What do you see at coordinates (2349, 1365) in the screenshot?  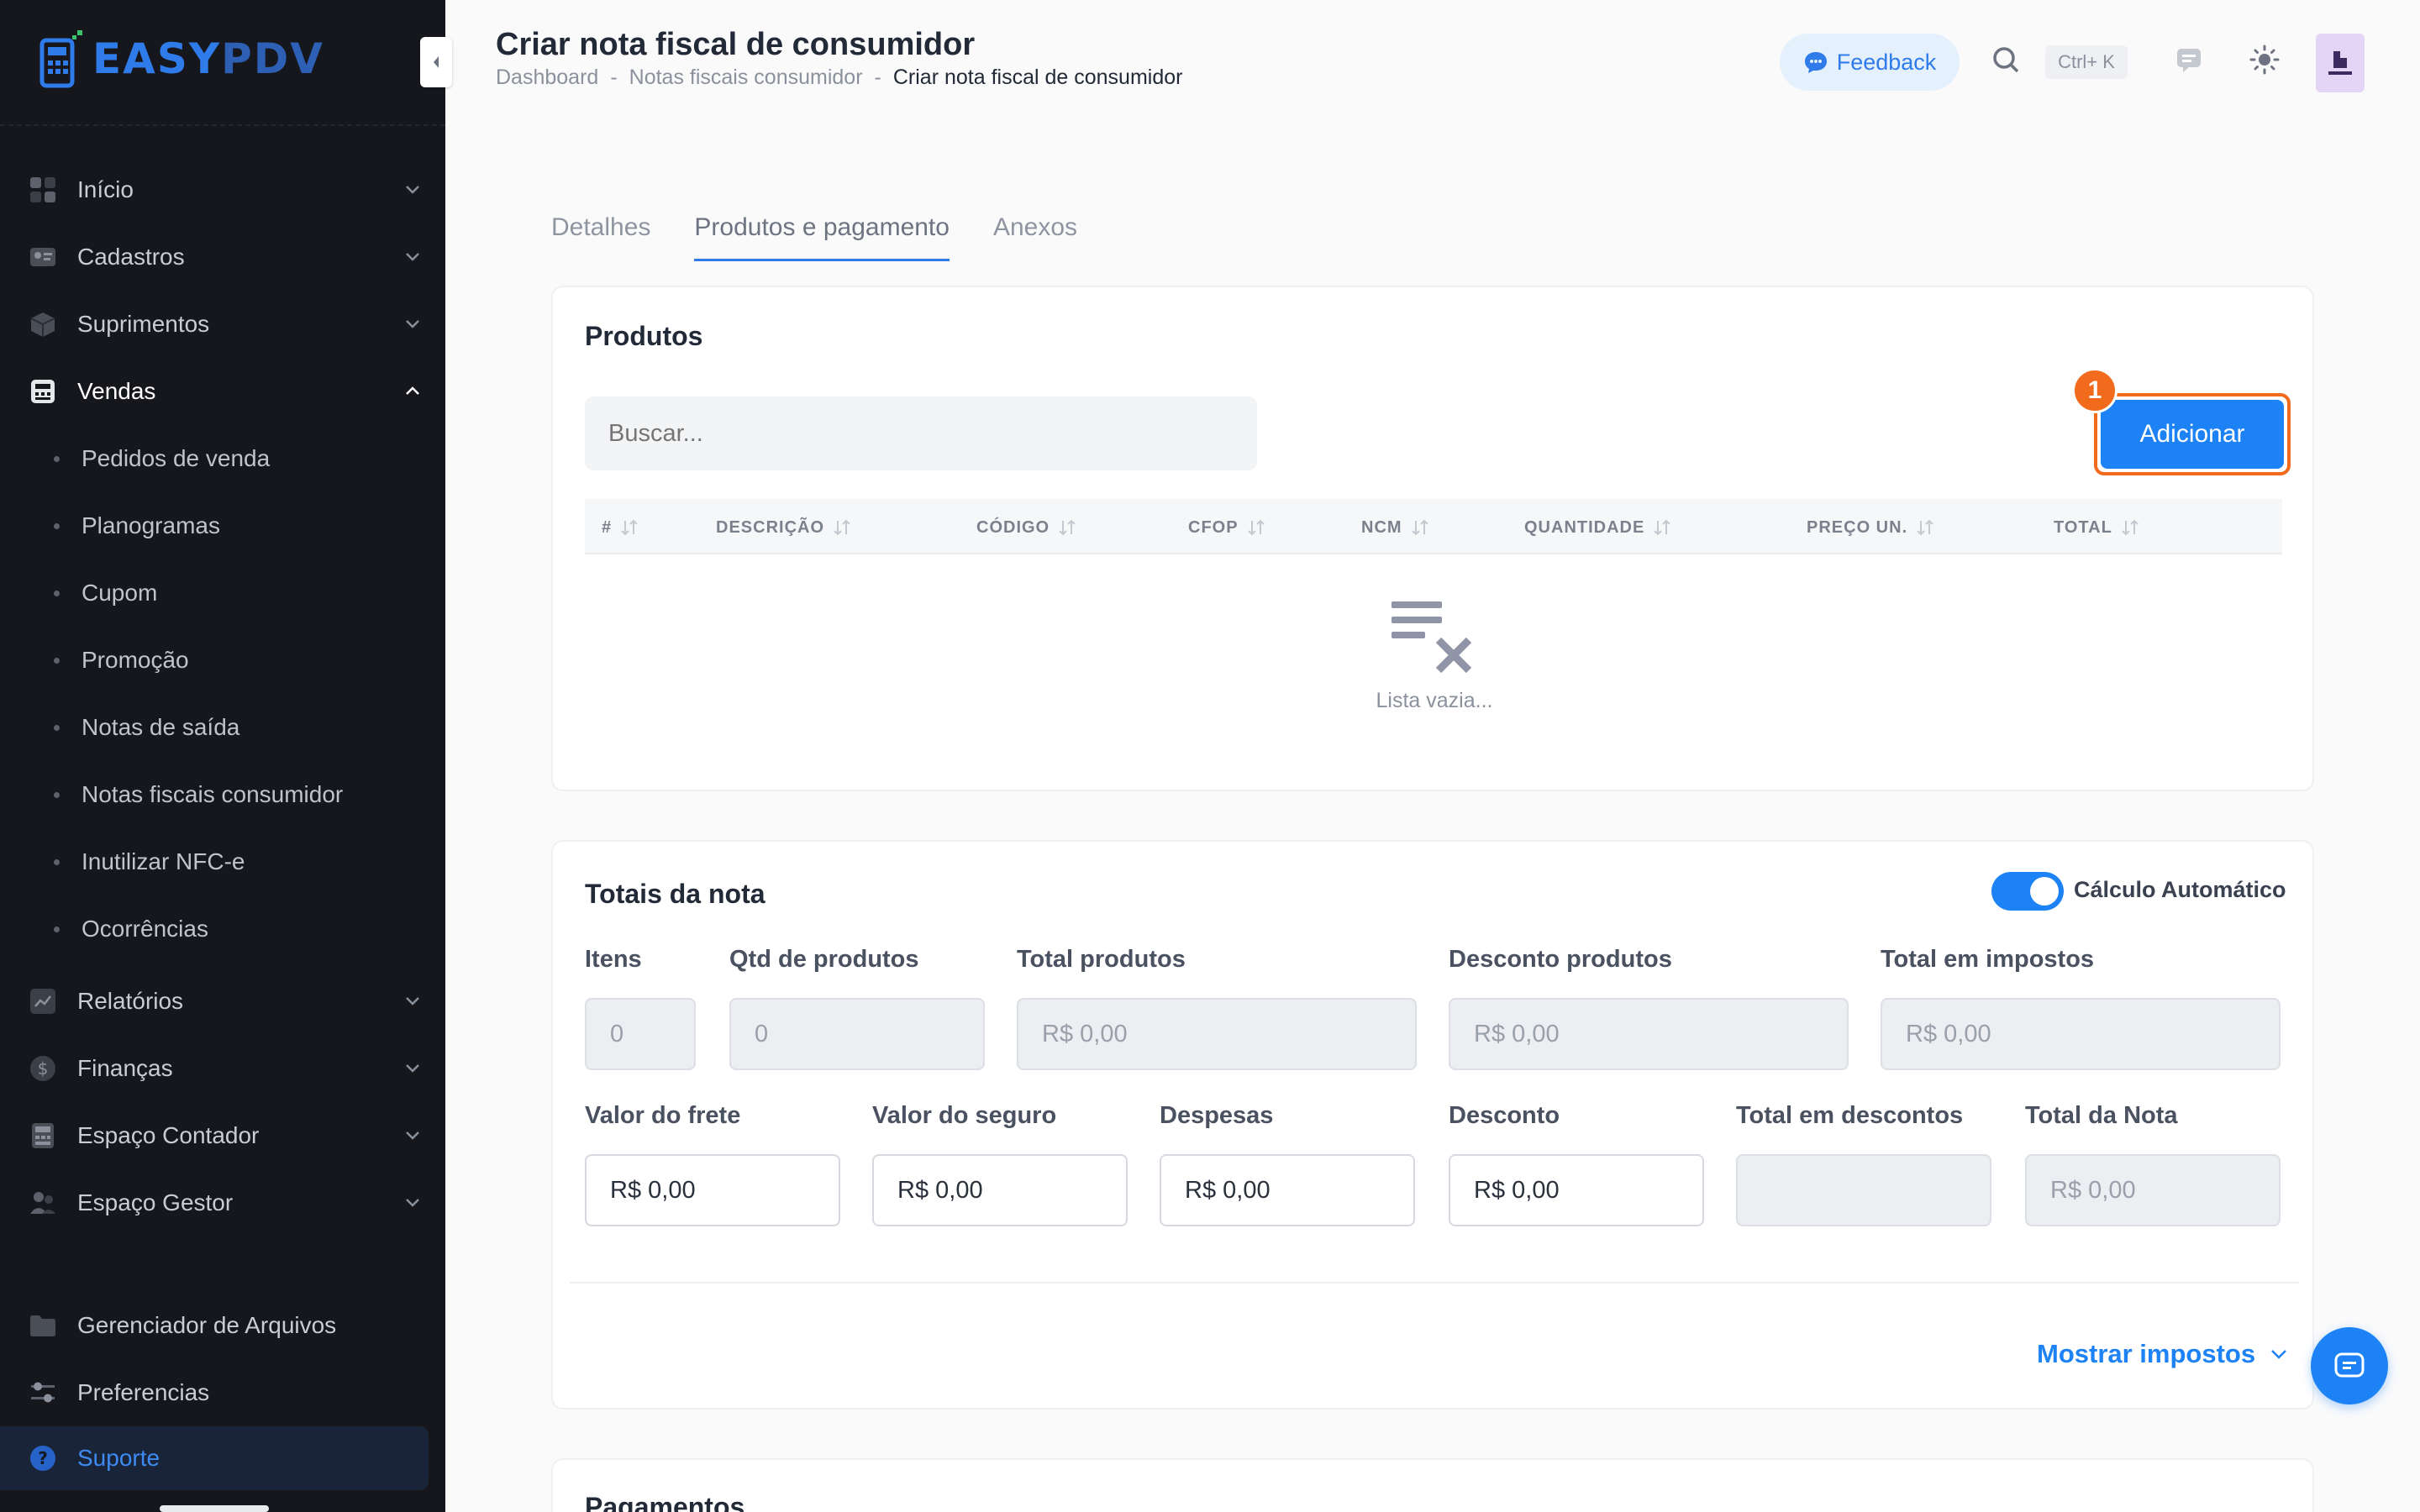 I see `chat-fab-button` at bounding box center [2349, 1365].